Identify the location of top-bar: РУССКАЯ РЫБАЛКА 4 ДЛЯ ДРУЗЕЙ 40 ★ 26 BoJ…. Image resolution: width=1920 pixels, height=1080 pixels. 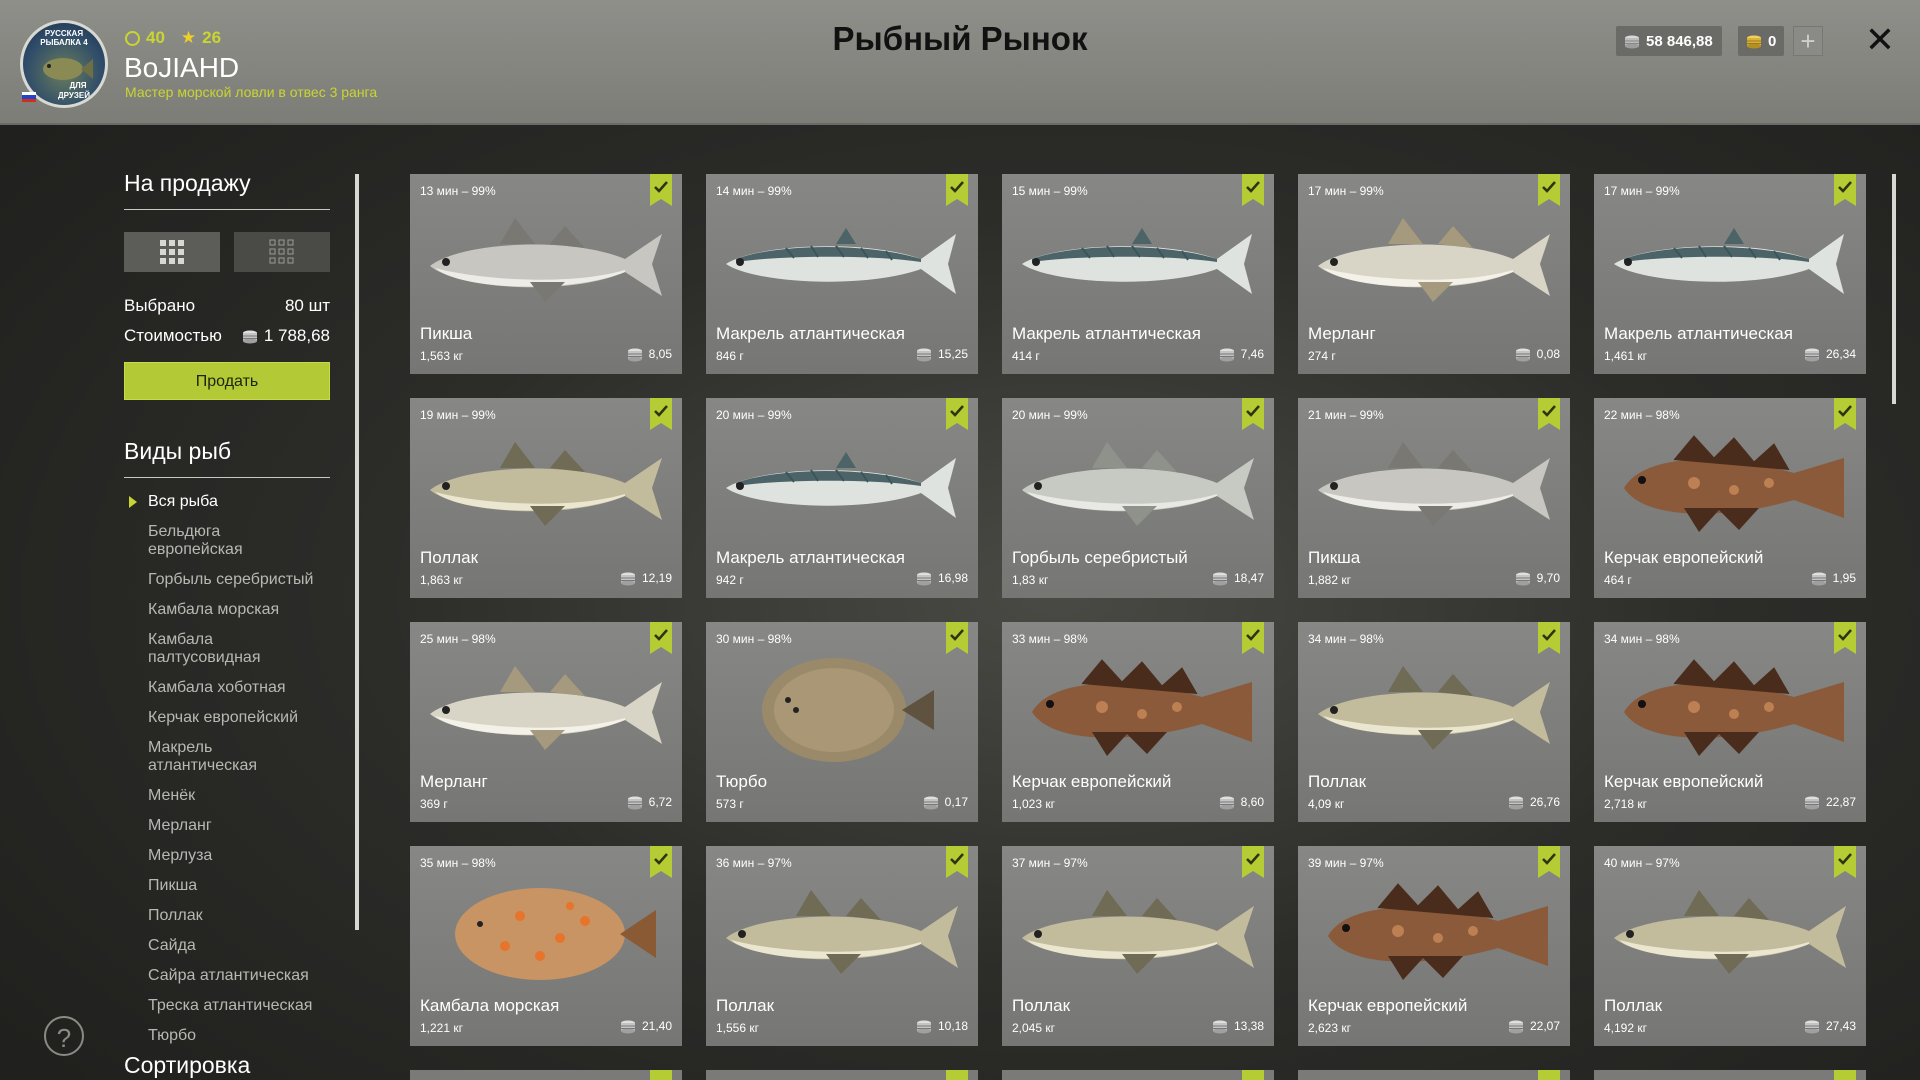
(960, 62).